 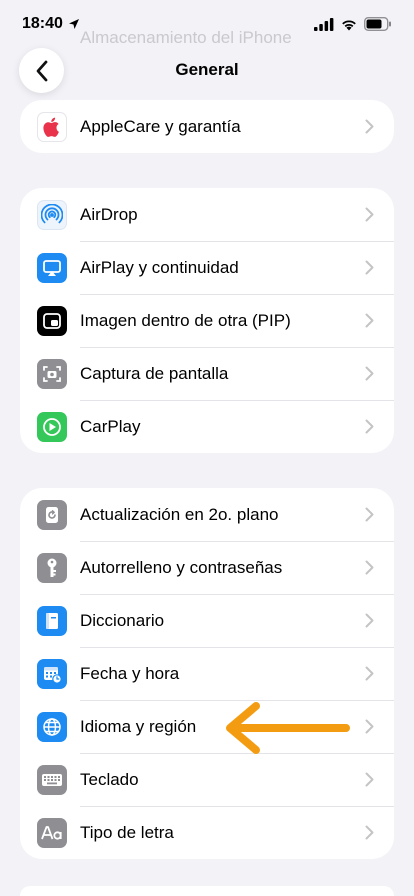 What do you see at coordinates (110, 426) in the screenshot?
I see `row-label: CarPlay` at bounding box center [110, 426].